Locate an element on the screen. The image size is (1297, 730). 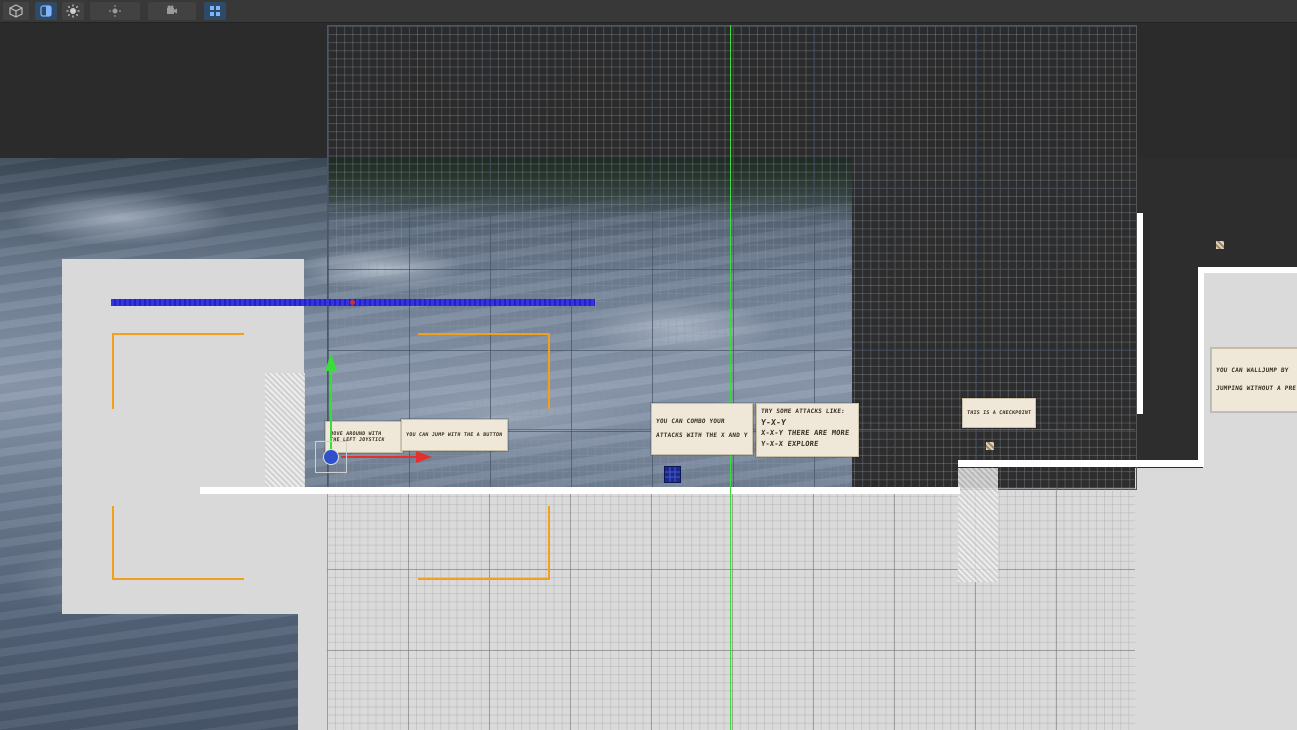
shading-icon is located at coordinates (46, 11).